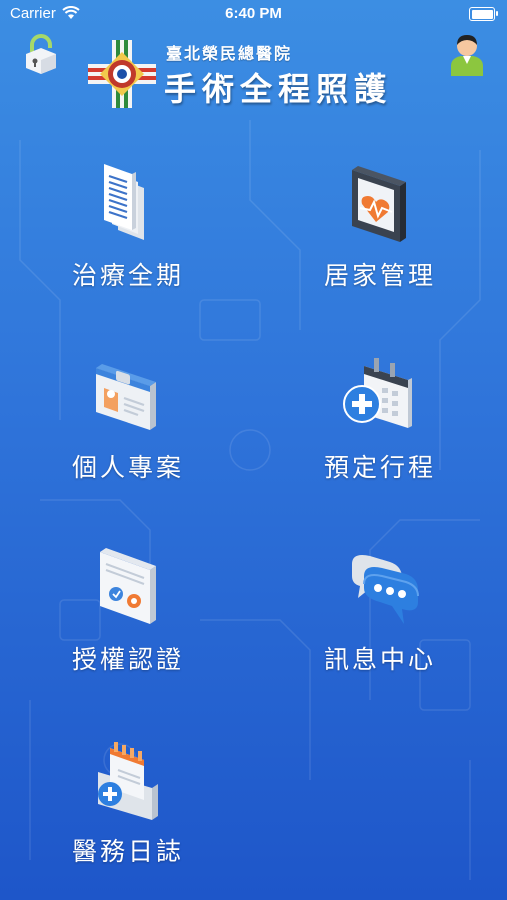  Describe the element at coordinates (379, 275) in the screenshot. I see `menu-item-label: 居家管理` at that location.